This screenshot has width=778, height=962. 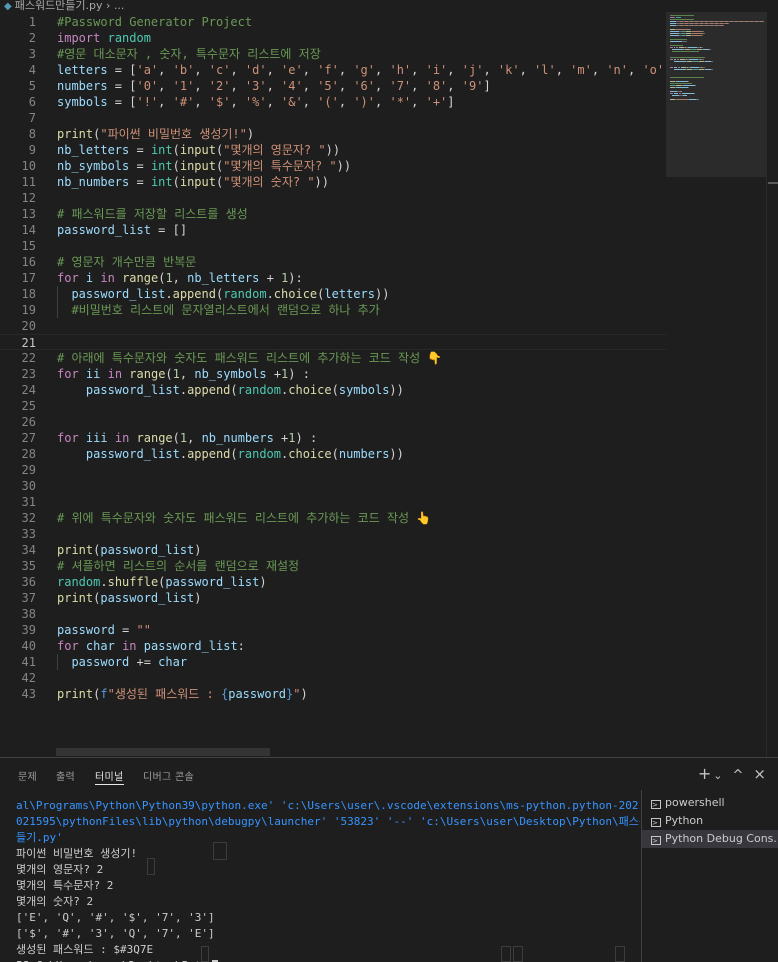 I want to click on code-text: # 셔플하면 리스트의 순서를 랜덤으로 재설정, so click(x=178, y=566).